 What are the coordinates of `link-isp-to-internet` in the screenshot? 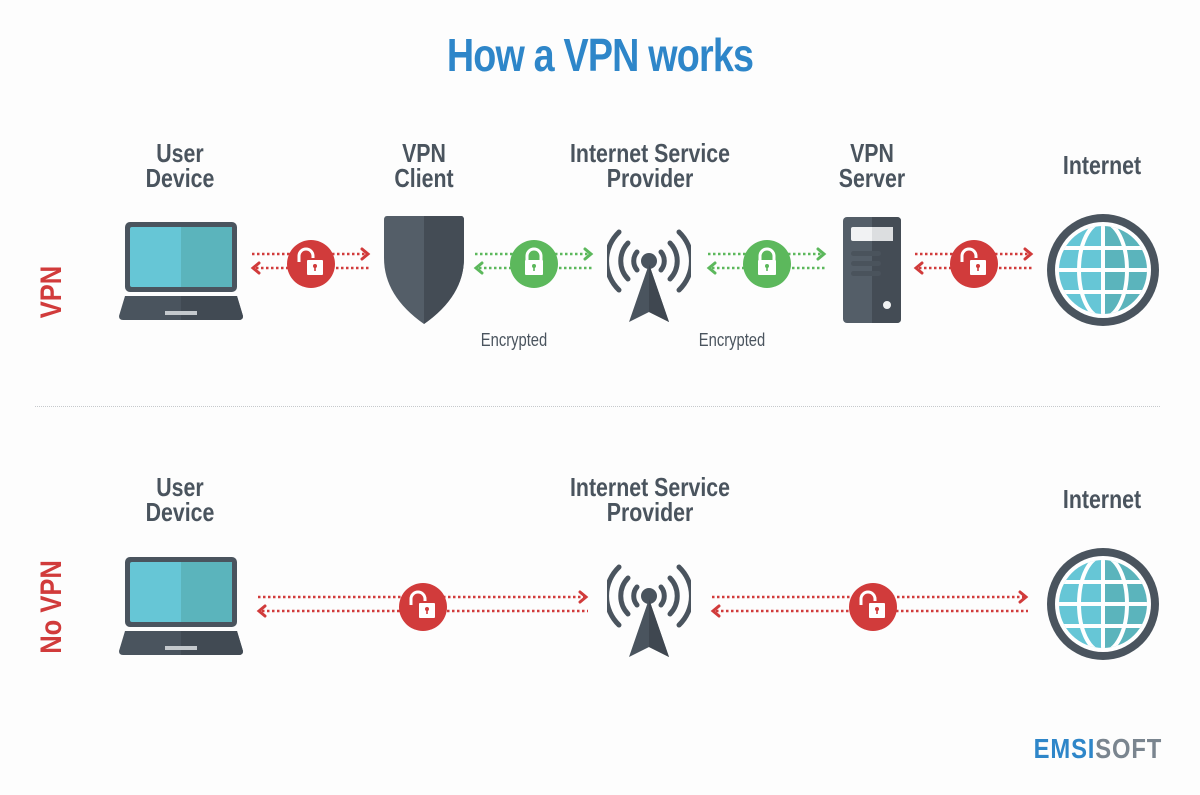 It's located at (869, 607).